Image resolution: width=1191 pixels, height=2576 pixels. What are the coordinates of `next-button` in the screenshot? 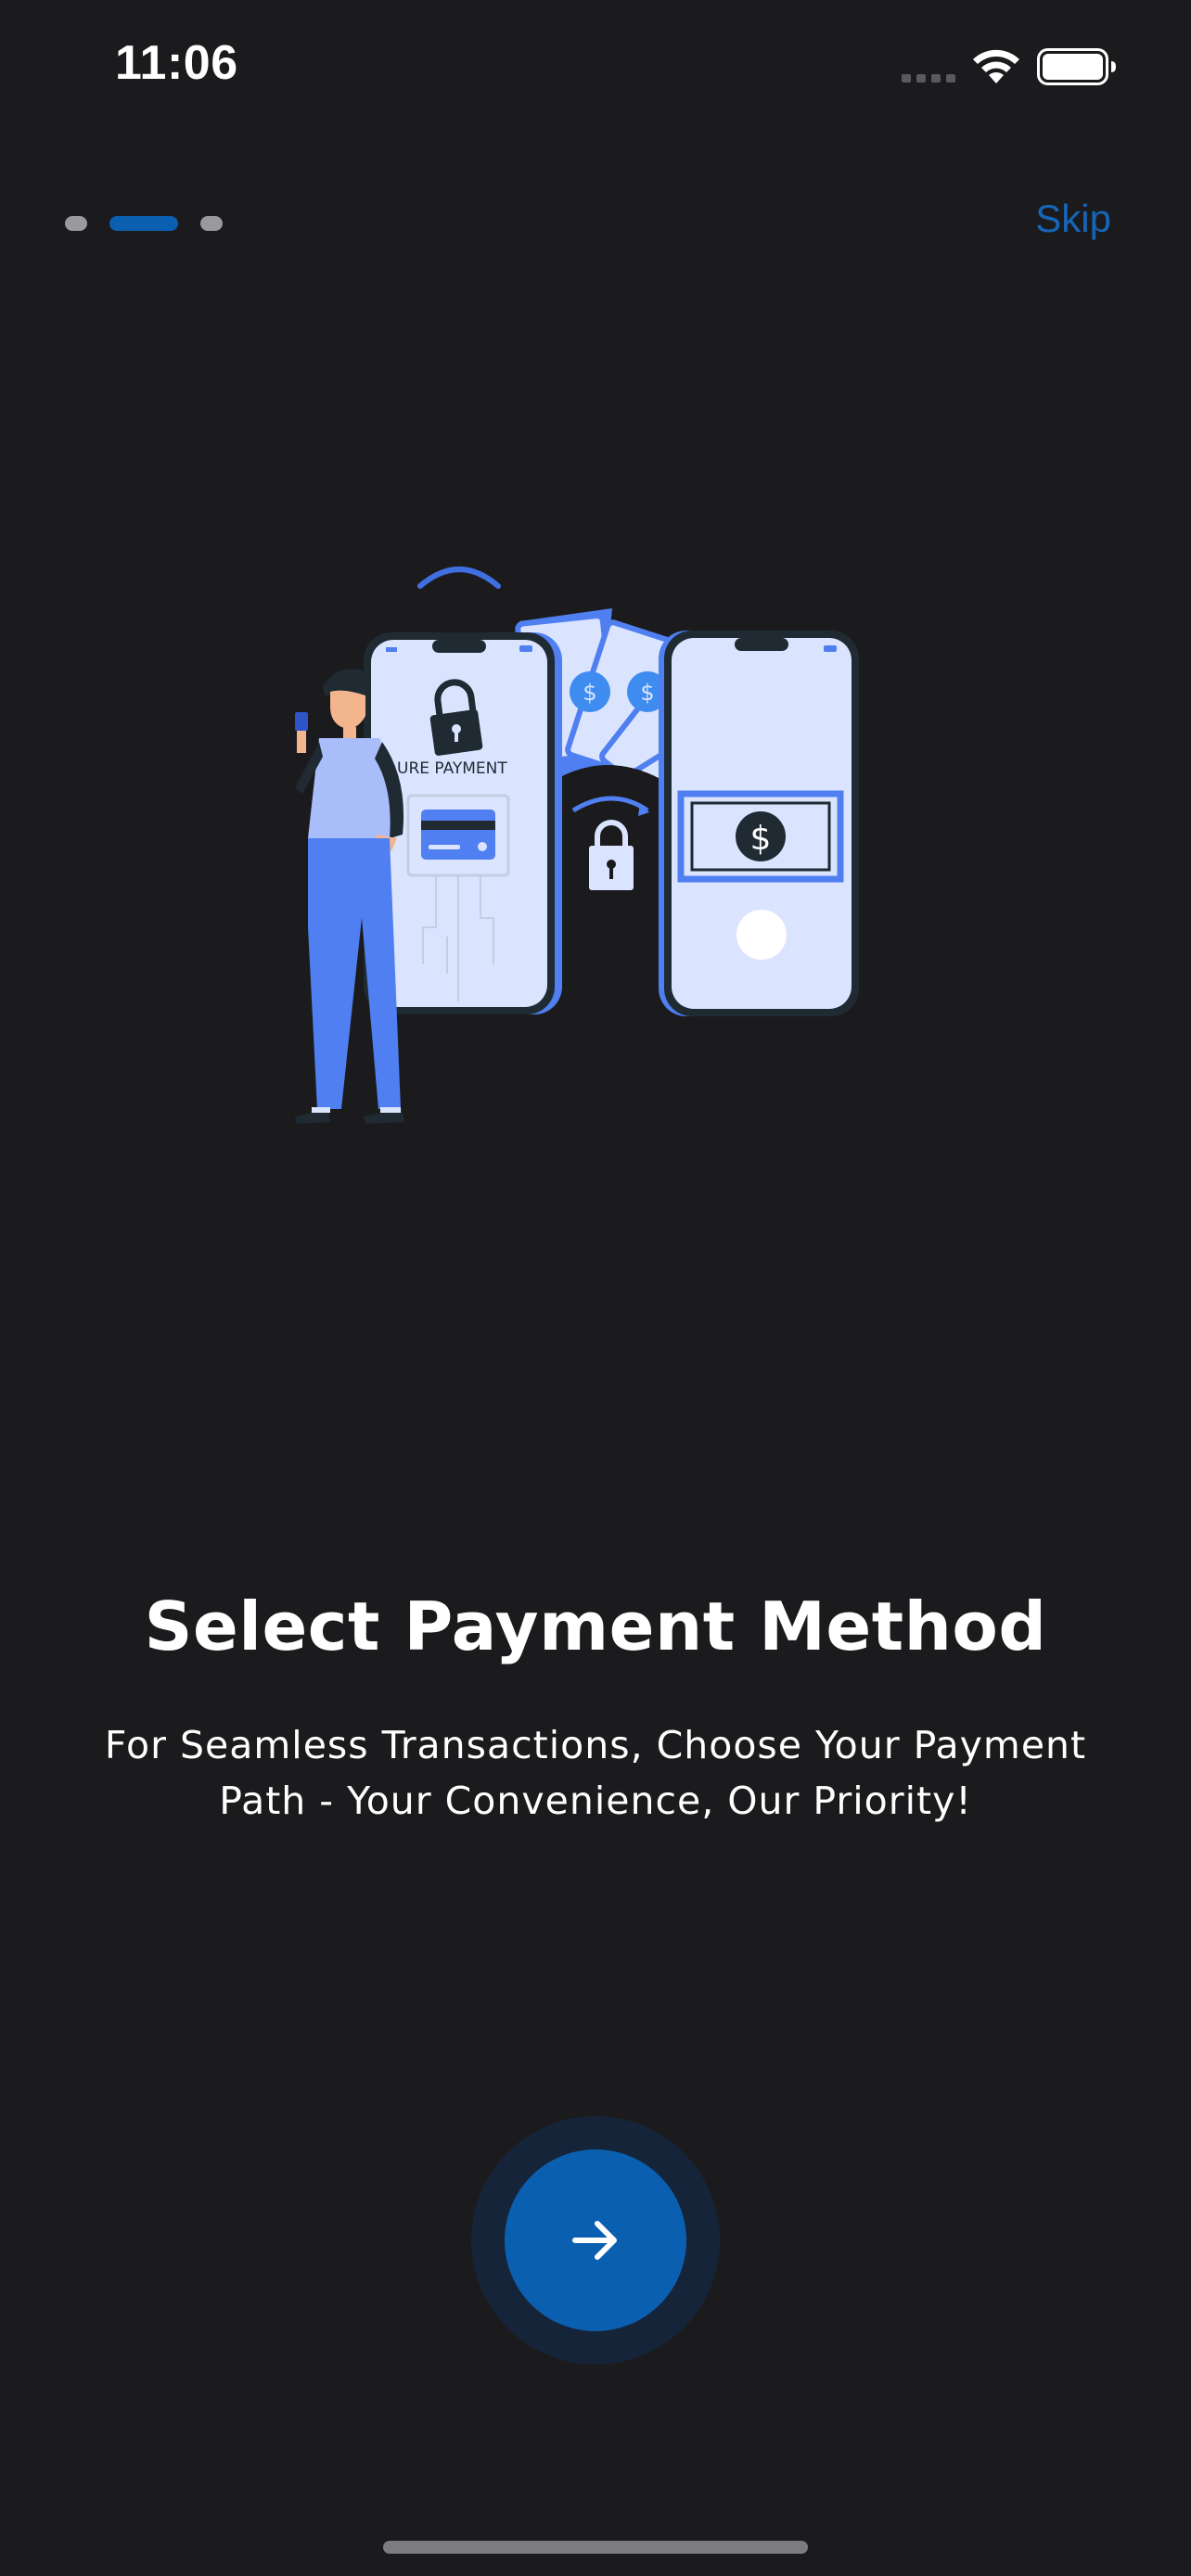 It's located at (595, 2240).